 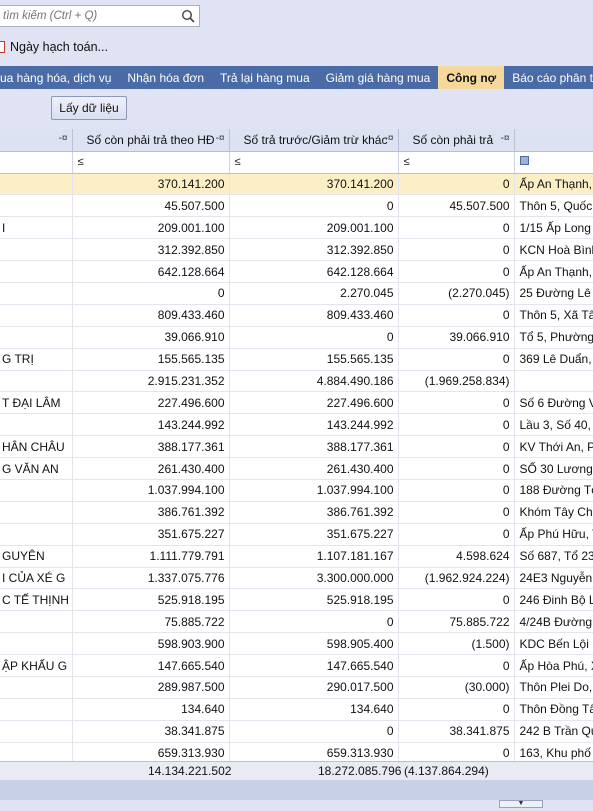 I want to click on tab-debt: Công nợ, so click(x=471, y=77).